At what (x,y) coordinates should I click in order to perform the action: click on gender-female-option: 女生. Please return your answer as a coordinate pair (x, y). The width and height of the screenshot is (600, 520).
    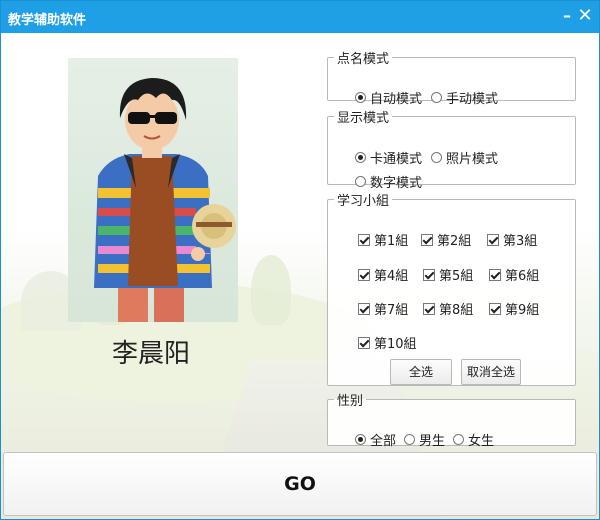
    Looking at the image, I should click on (473, 439).